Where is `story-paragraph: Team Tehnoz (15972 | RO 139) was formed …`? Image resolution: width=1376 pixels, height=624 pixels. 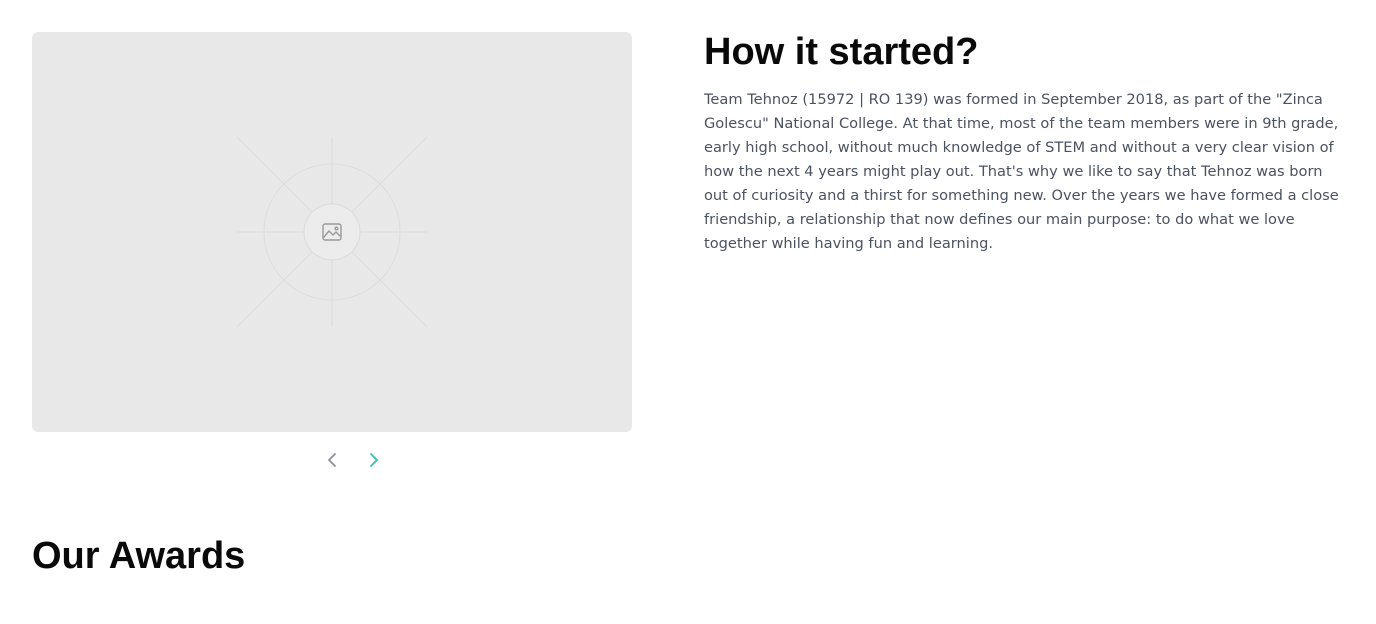 story-paragraph: Team Tehnoz (15972 | RO 139) was formed … is located at coordinates (1021, 171).